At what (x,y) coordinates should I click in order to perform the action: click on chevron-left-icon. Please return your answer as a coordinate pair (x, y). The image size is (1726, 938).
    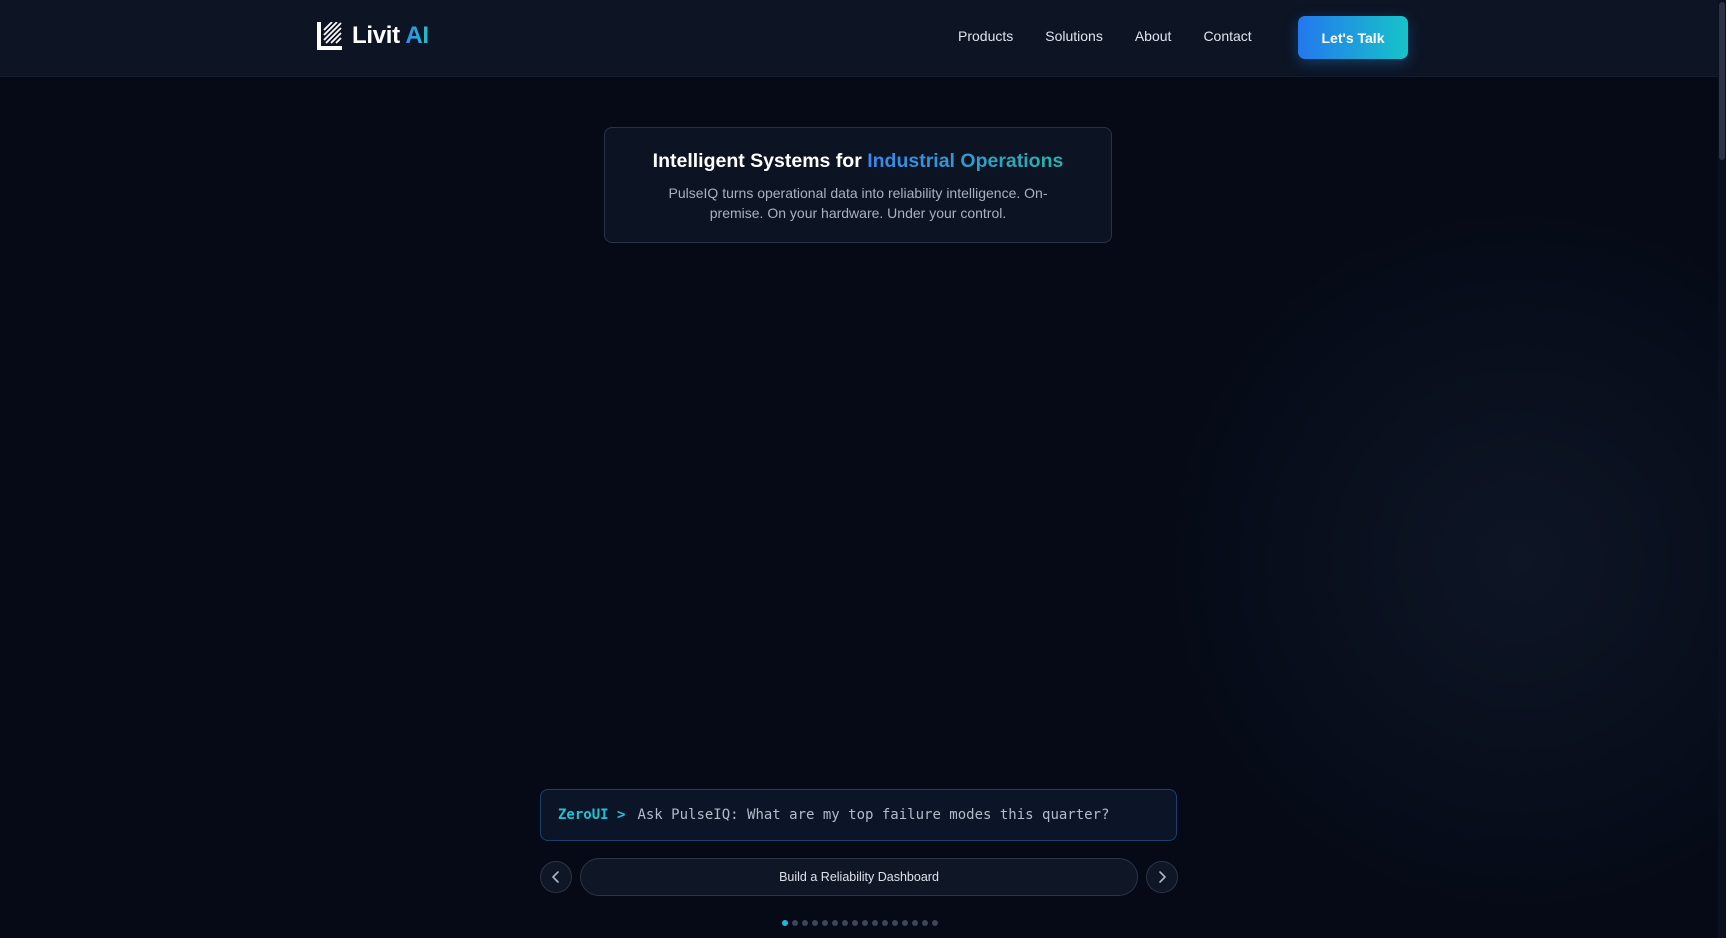
    Looking at the image, I should click on (555, 877).